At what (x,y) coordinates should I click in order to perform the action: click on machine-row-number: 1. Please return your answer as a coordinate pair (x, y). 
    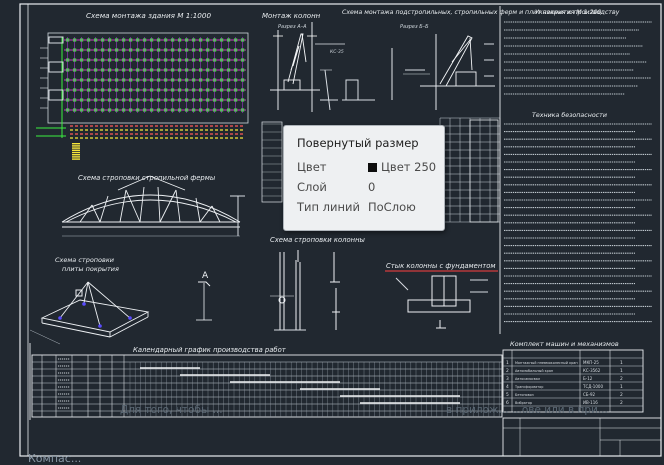
    Looking at the image, I should click on (507, 363).